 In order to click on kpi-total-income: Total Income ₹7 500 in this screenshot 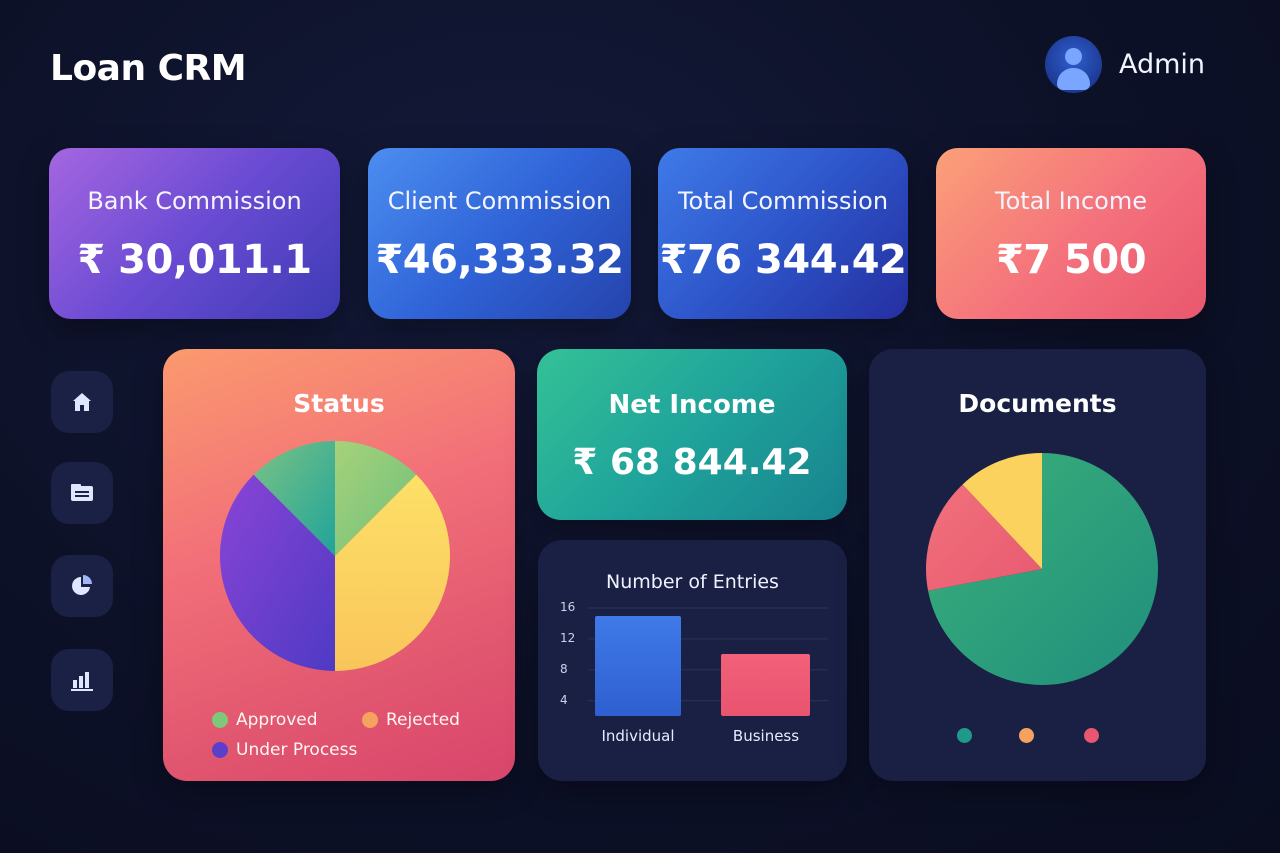, I will do `click(1071, 233)`.